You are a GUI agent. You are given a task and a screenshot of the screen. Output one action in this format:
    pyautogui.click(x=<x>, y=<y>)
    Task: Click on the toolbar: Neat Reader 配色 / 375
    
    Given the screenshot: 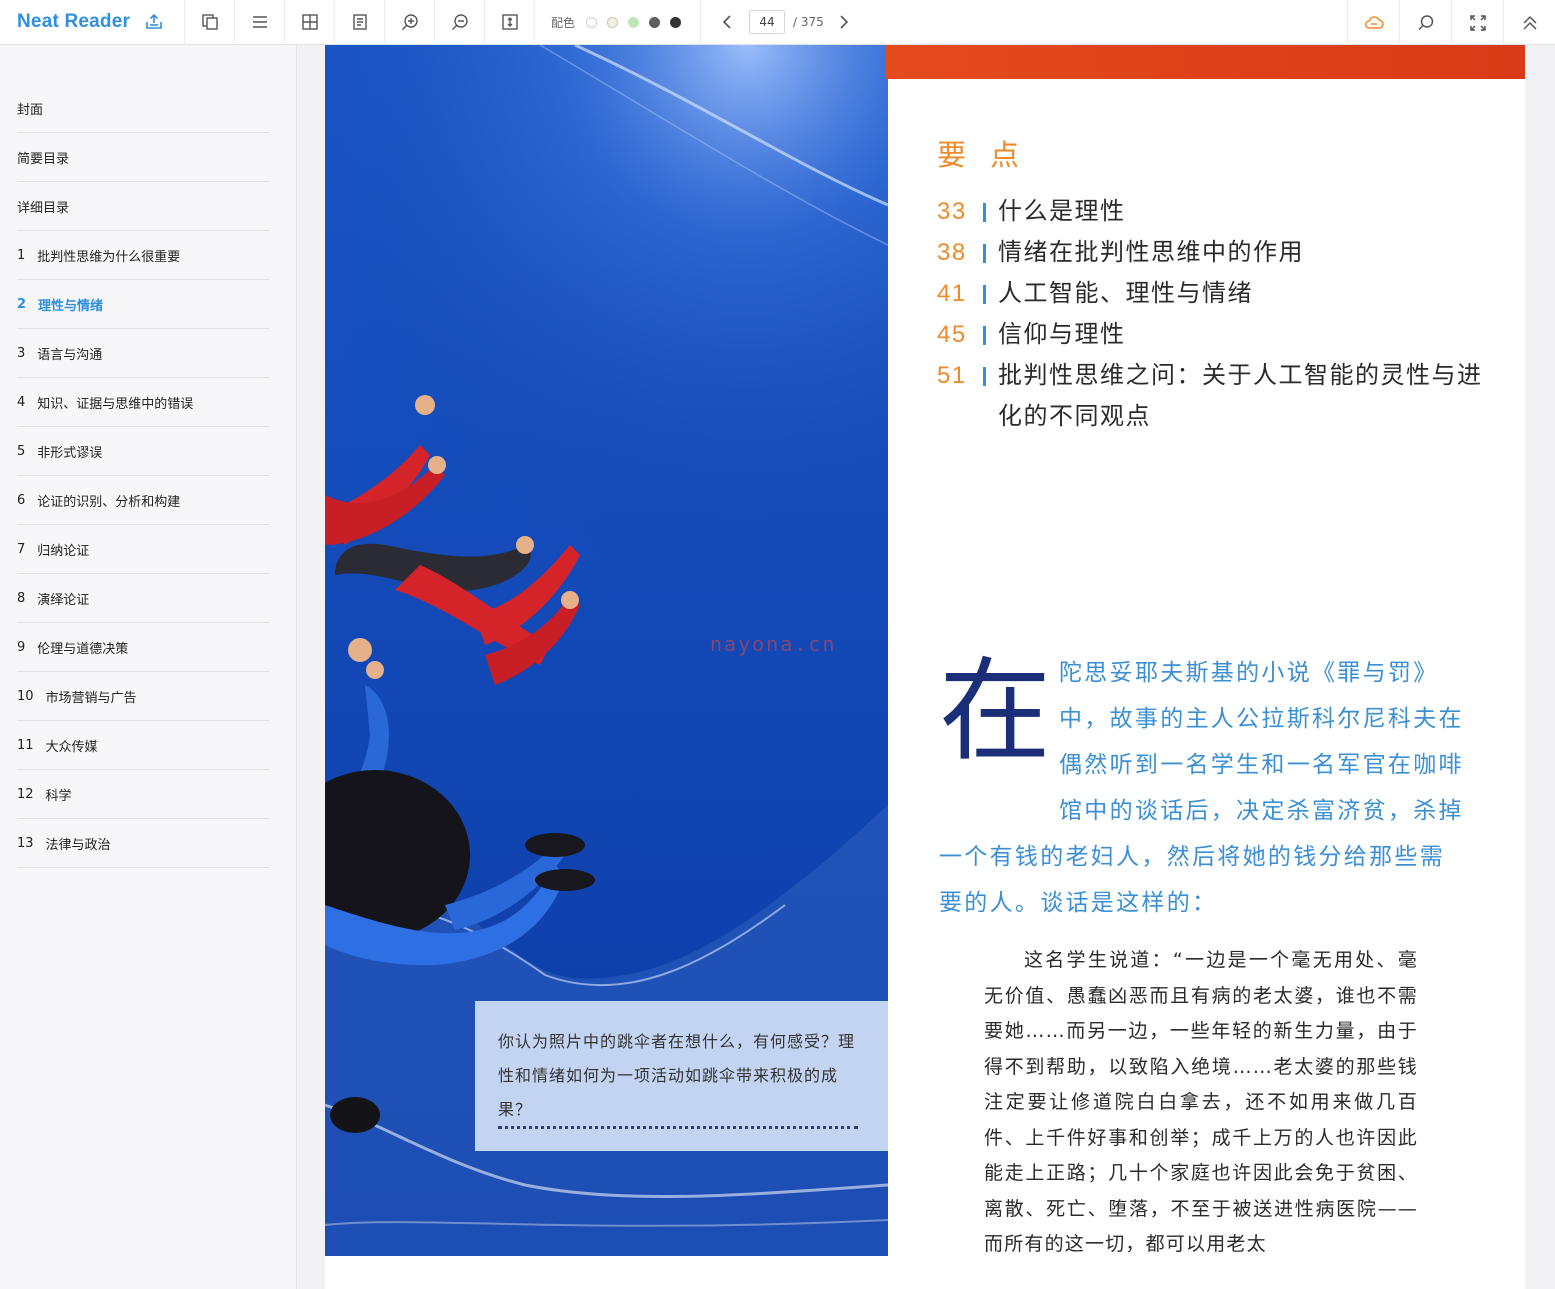 What is the action you would take?
    pyautogui.click(x=777, y=22)
    